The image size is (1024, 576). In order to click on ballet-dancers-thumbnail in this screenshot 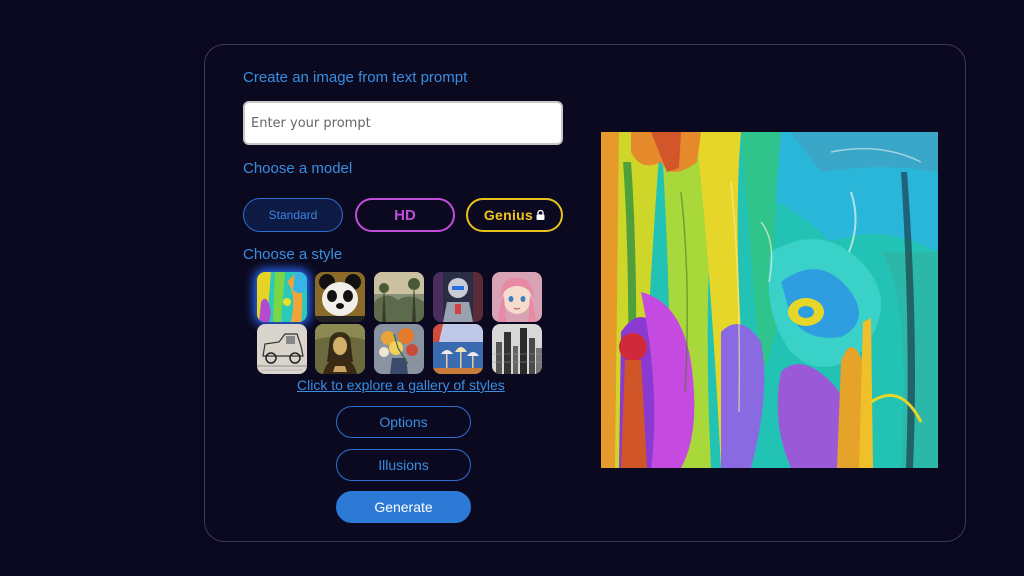, I will do `click(458, 349)`.